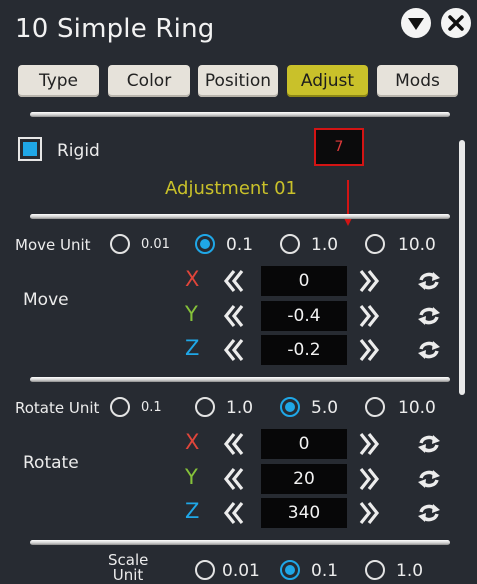  Describe the element at coordinates (192, 442) in the screenshot. I see `rotate-axis-x-label: X` at that location.